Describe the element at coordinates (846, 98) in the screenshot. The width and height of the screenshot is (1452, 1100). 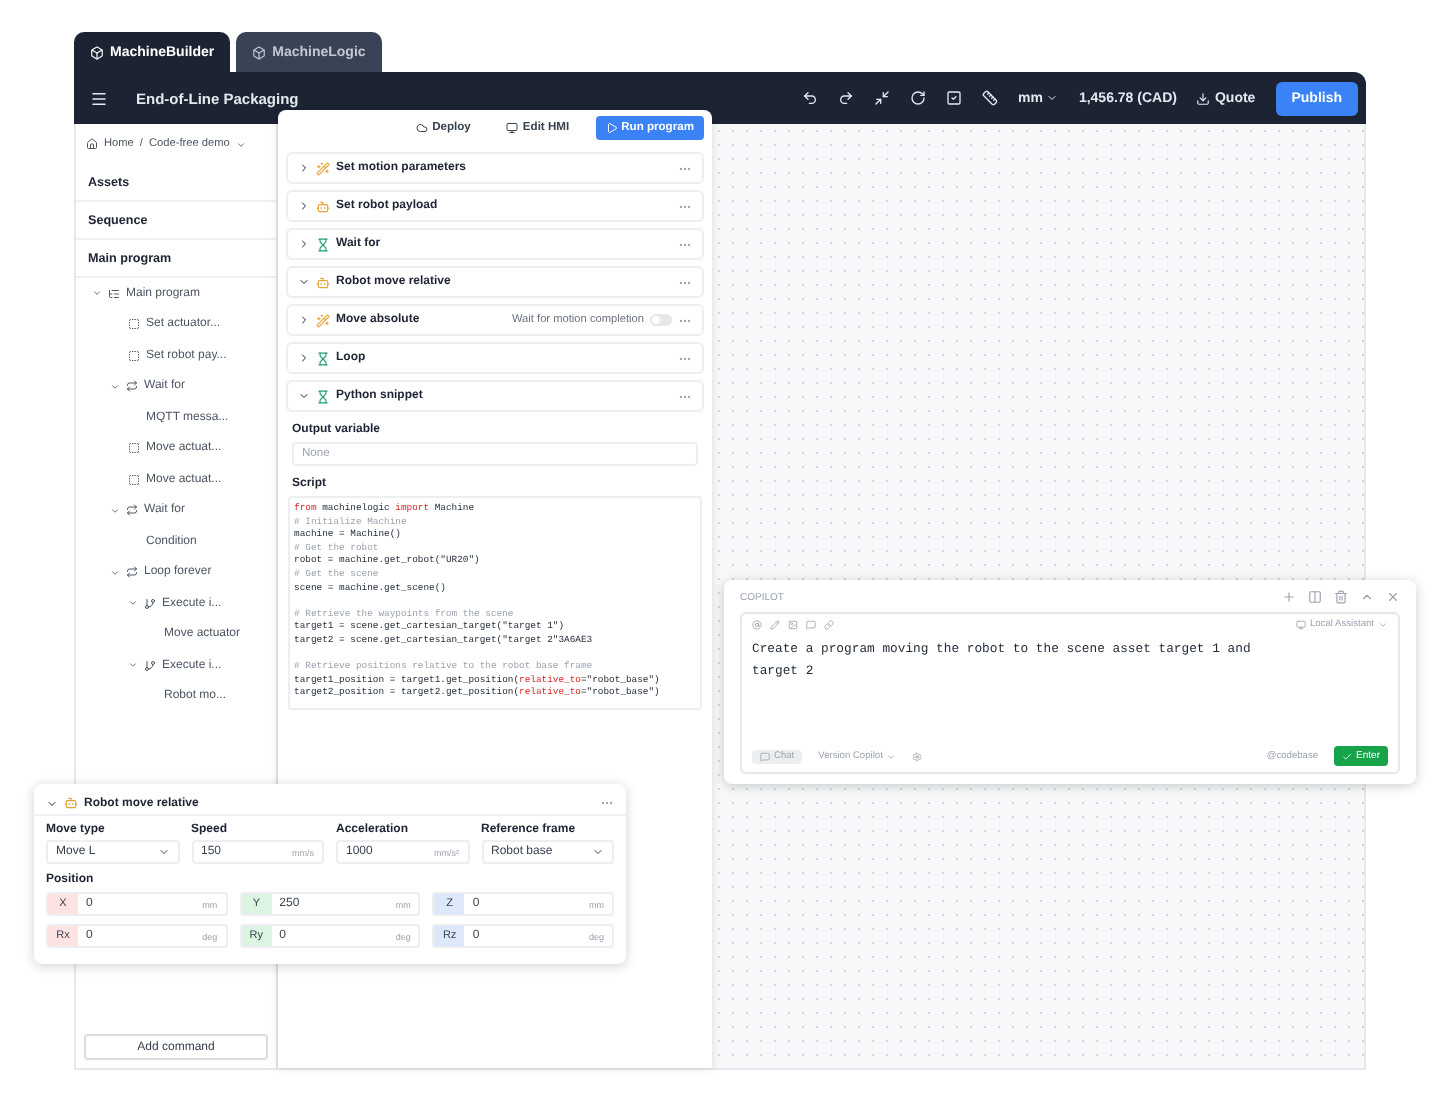
I see `redo-icon` at that location.